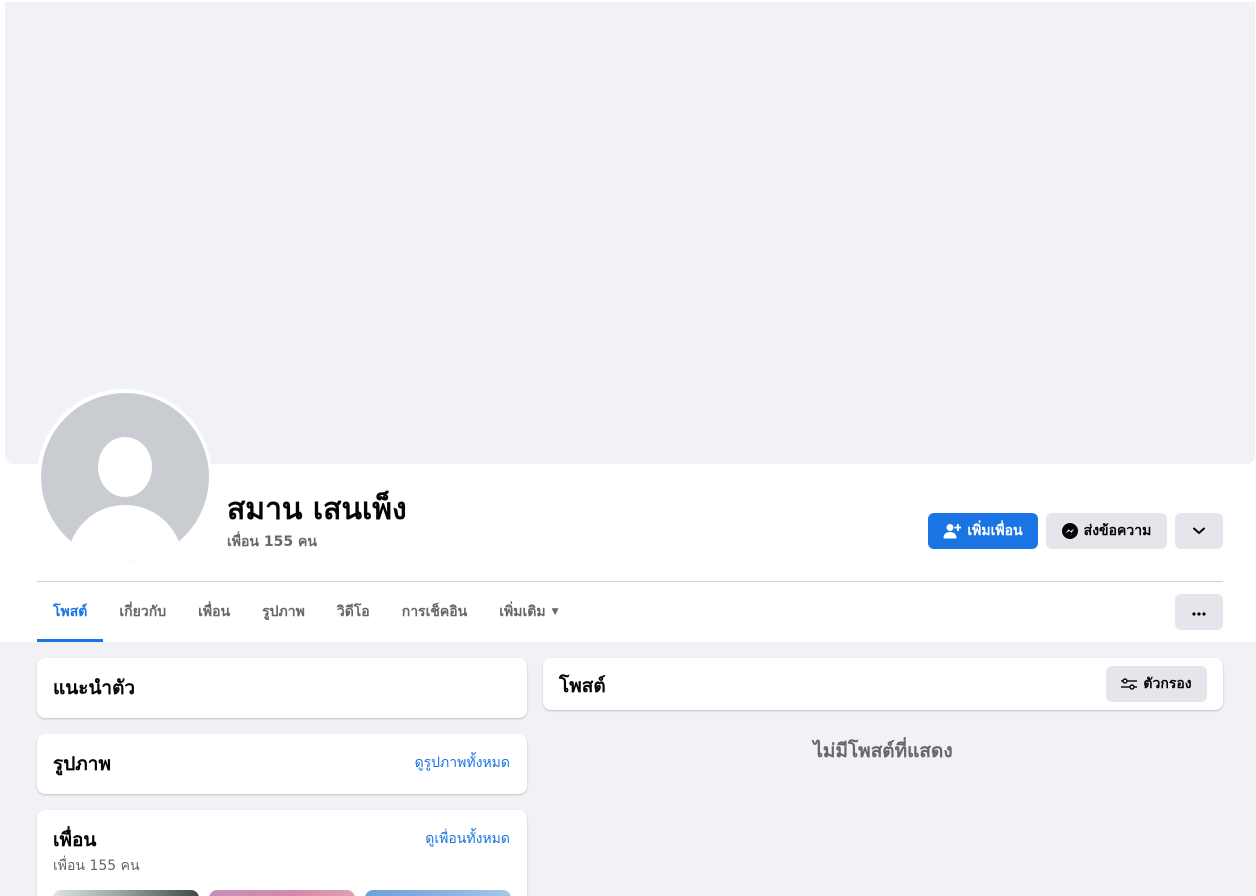  I want to click on photos-card: รูปภาพ ดูรูปภาพทั้งหมด, so click(282, 764).